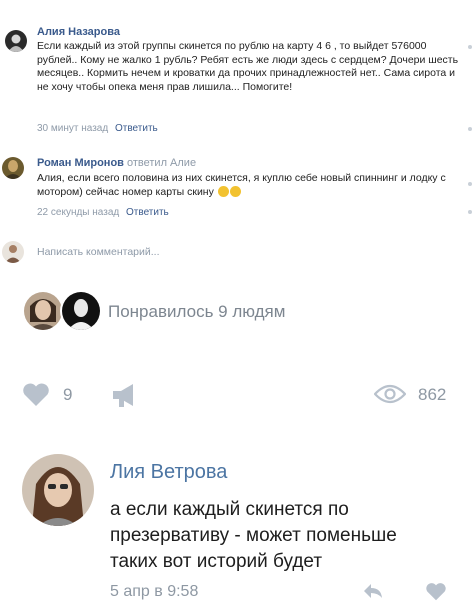 This screenshot has width=476, height=610. Describe the element at coordinates (253, 535) in the screenshot. I see `reply-text-line: презервативу - может поменьше` at that location.